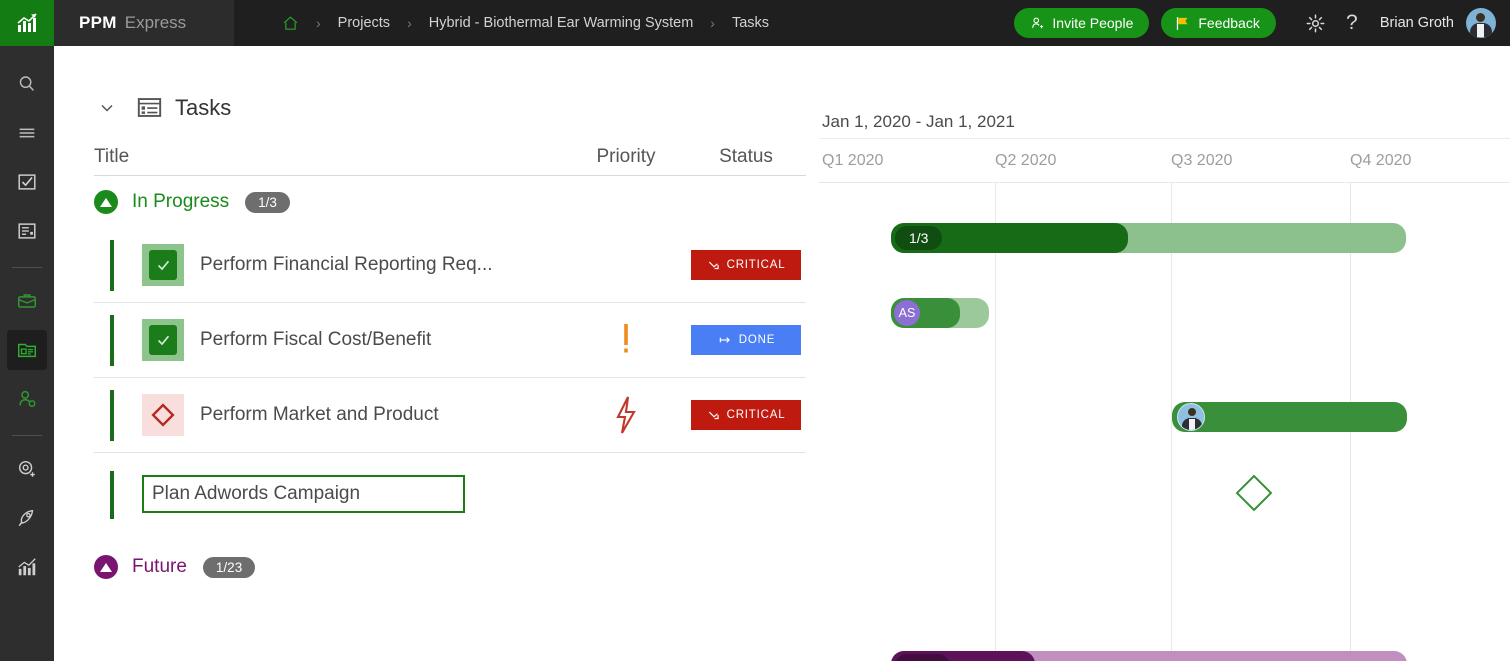 The image size is (1510, 661). What do you see at coordinates (27, 567) in the screenshot?
I see `sidebar-item-analytics` at bounding box center [27, 567].